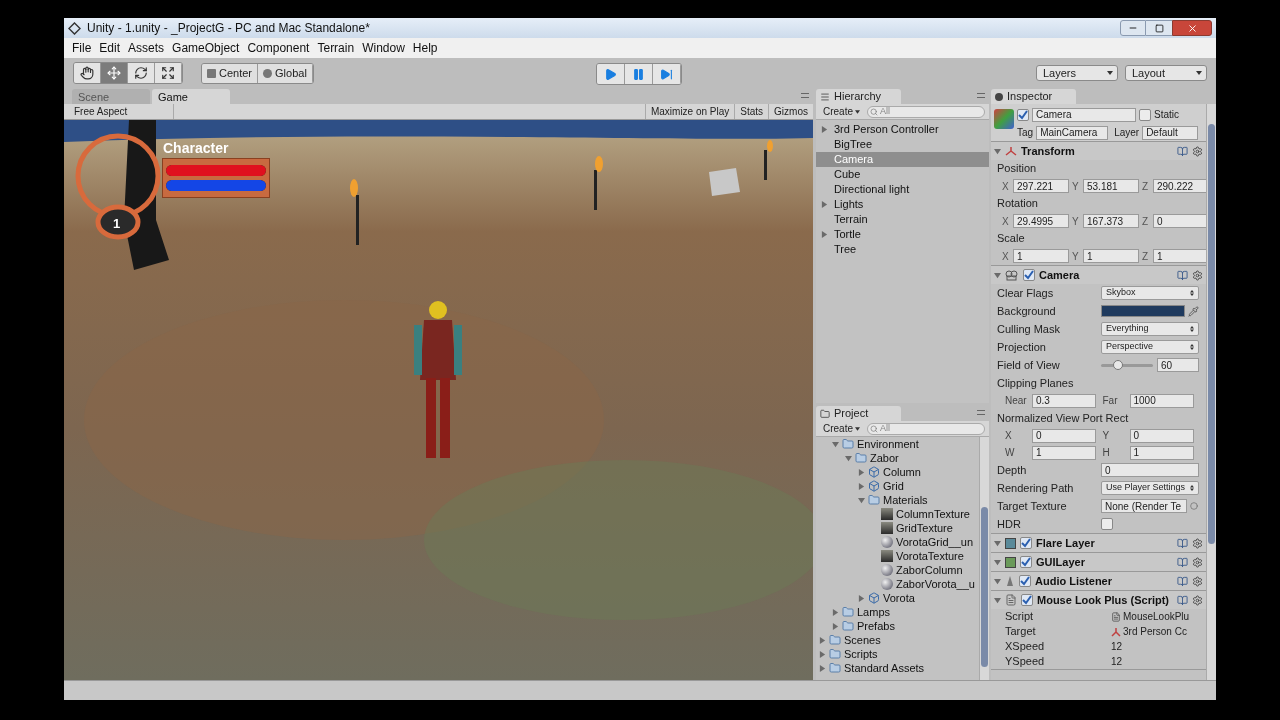 This screenshot has width=1280, height=720. Describe the element at coordinates (902, 249) in the screenshot. I see `hierarchy-item: Tree` at that location.